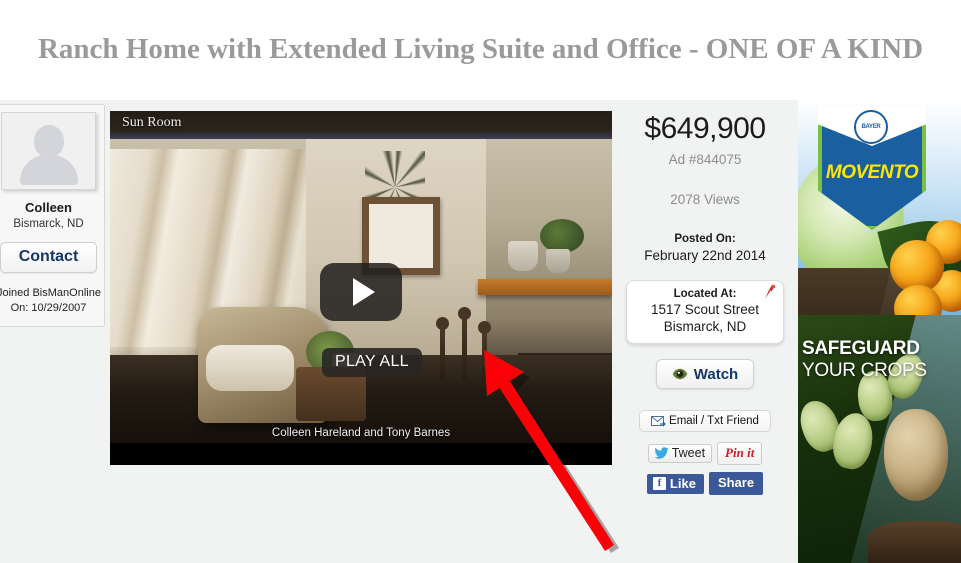 This screenshot has width=961, height=563. Describe the element at coordinates (871, 127) in the screenshot. I see `bayer-logo-icon: BAYER` at that location.